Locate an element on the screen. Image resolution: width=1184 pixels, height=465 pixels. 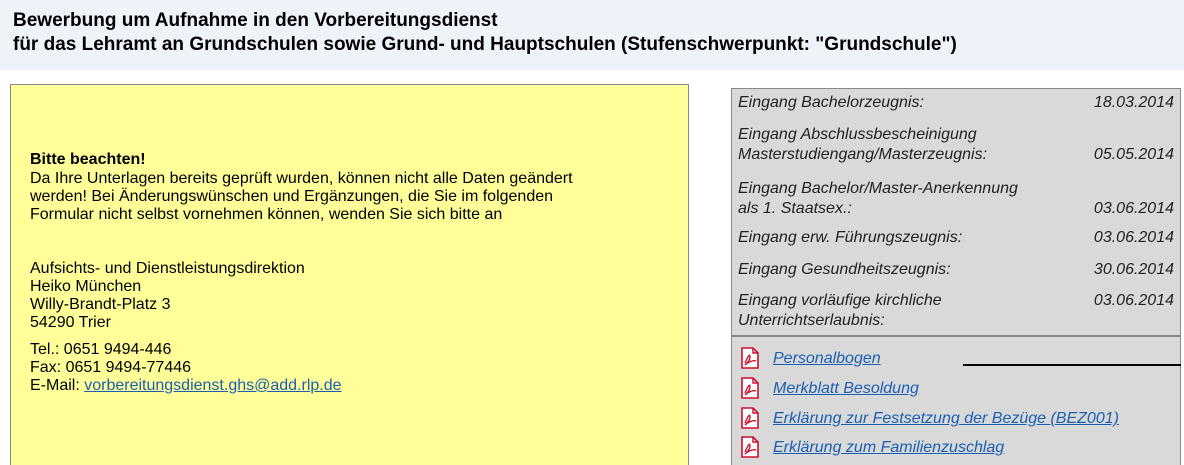
document-link-familienzuschlag: Erklärung zum Familienzuschlag is located at coordinates (959, 447).